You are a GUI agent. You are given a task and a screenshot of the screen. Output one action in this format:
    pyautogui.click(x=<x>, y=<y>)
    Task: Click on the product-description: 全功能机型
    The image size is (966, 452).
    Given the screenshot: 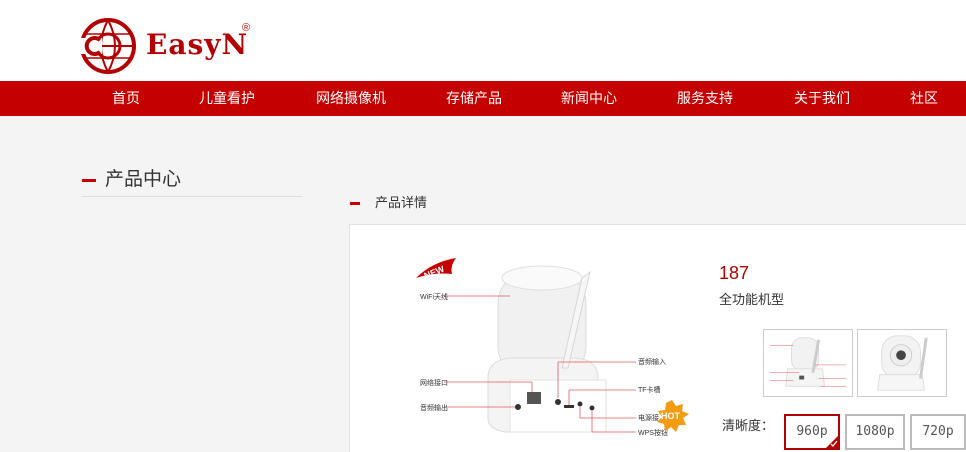 What is the action you would take?
    pyautogui.click(x=752, y=299)
    